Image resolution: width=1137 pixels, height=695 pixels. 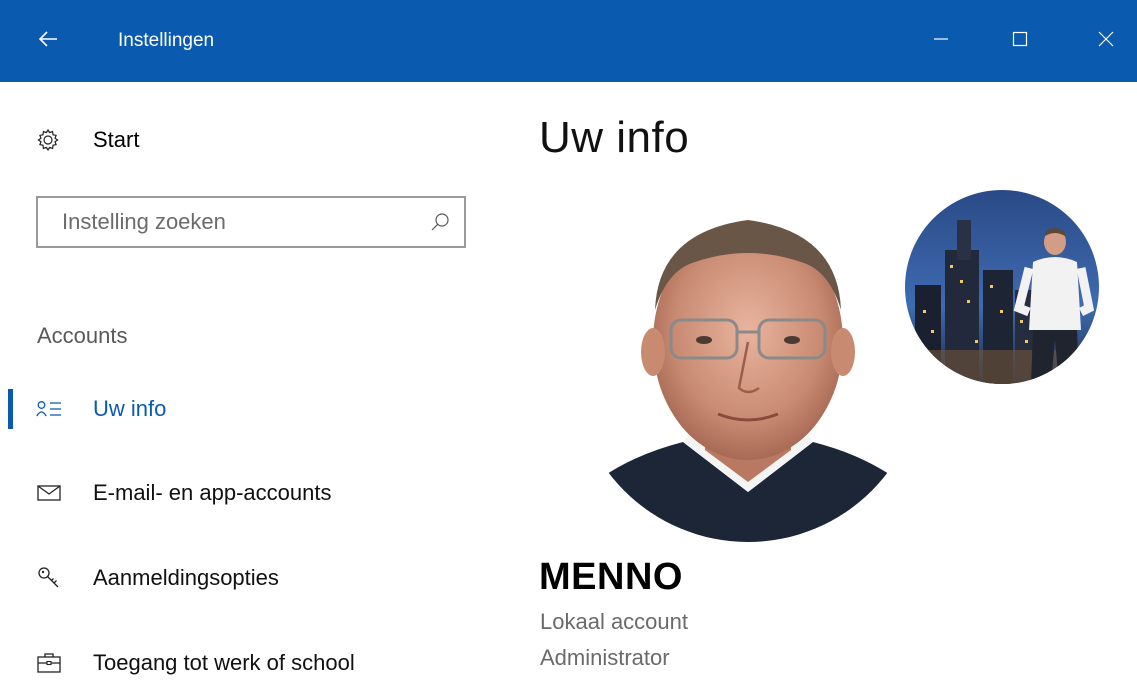 I want to click on sidebar-item-aanmeldingsopties: Aanmeldingsopties, so click(x=157, y=578).